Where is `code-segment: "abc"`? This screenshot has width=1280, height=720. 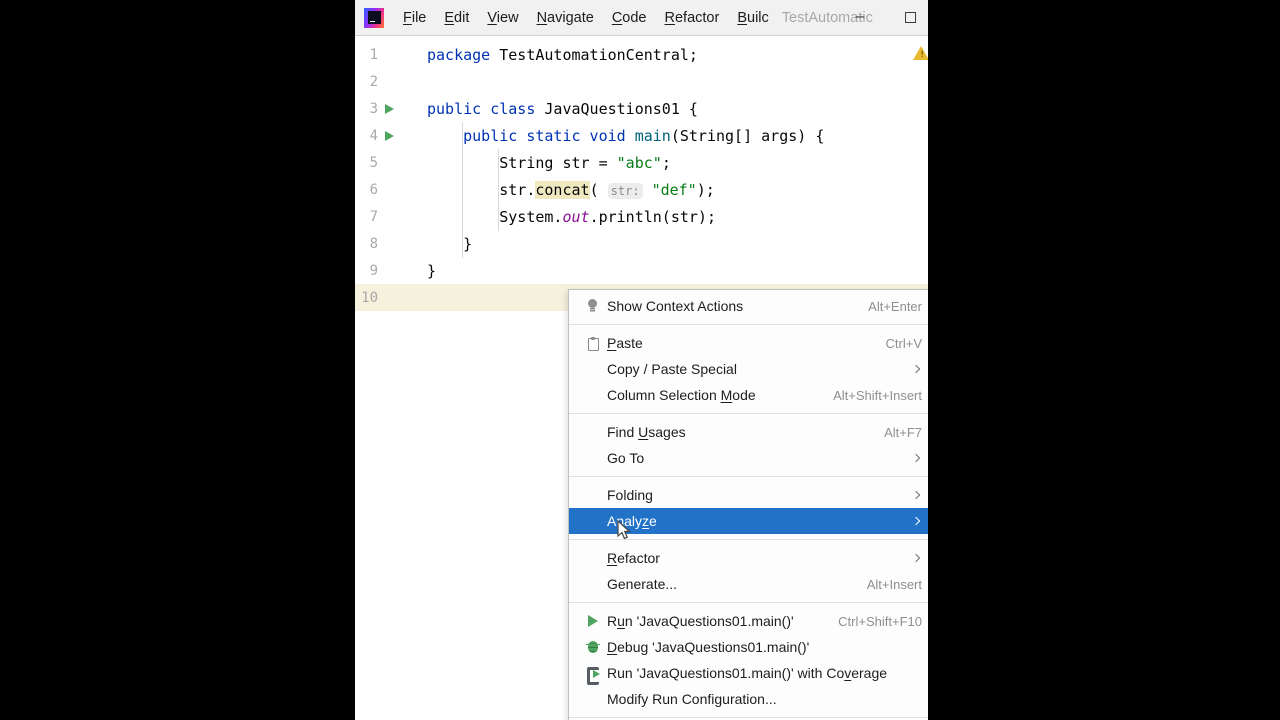 code-segment: "abc" is located at coordinates (639, 162).